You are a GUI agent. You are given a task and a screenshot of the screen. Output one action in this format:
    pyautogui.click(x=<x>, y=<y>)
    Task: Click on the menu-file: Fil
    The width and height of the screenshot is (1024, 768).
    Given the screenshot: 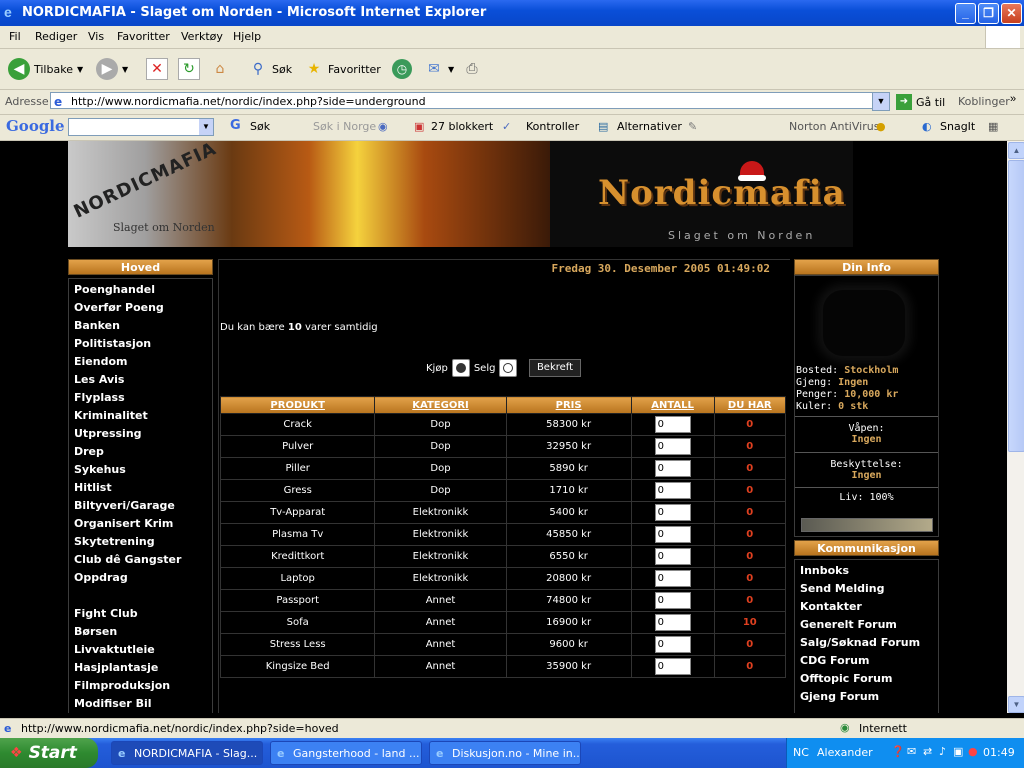 What is the action you would take?
    pyautogui.click(x=15, y=36)
    